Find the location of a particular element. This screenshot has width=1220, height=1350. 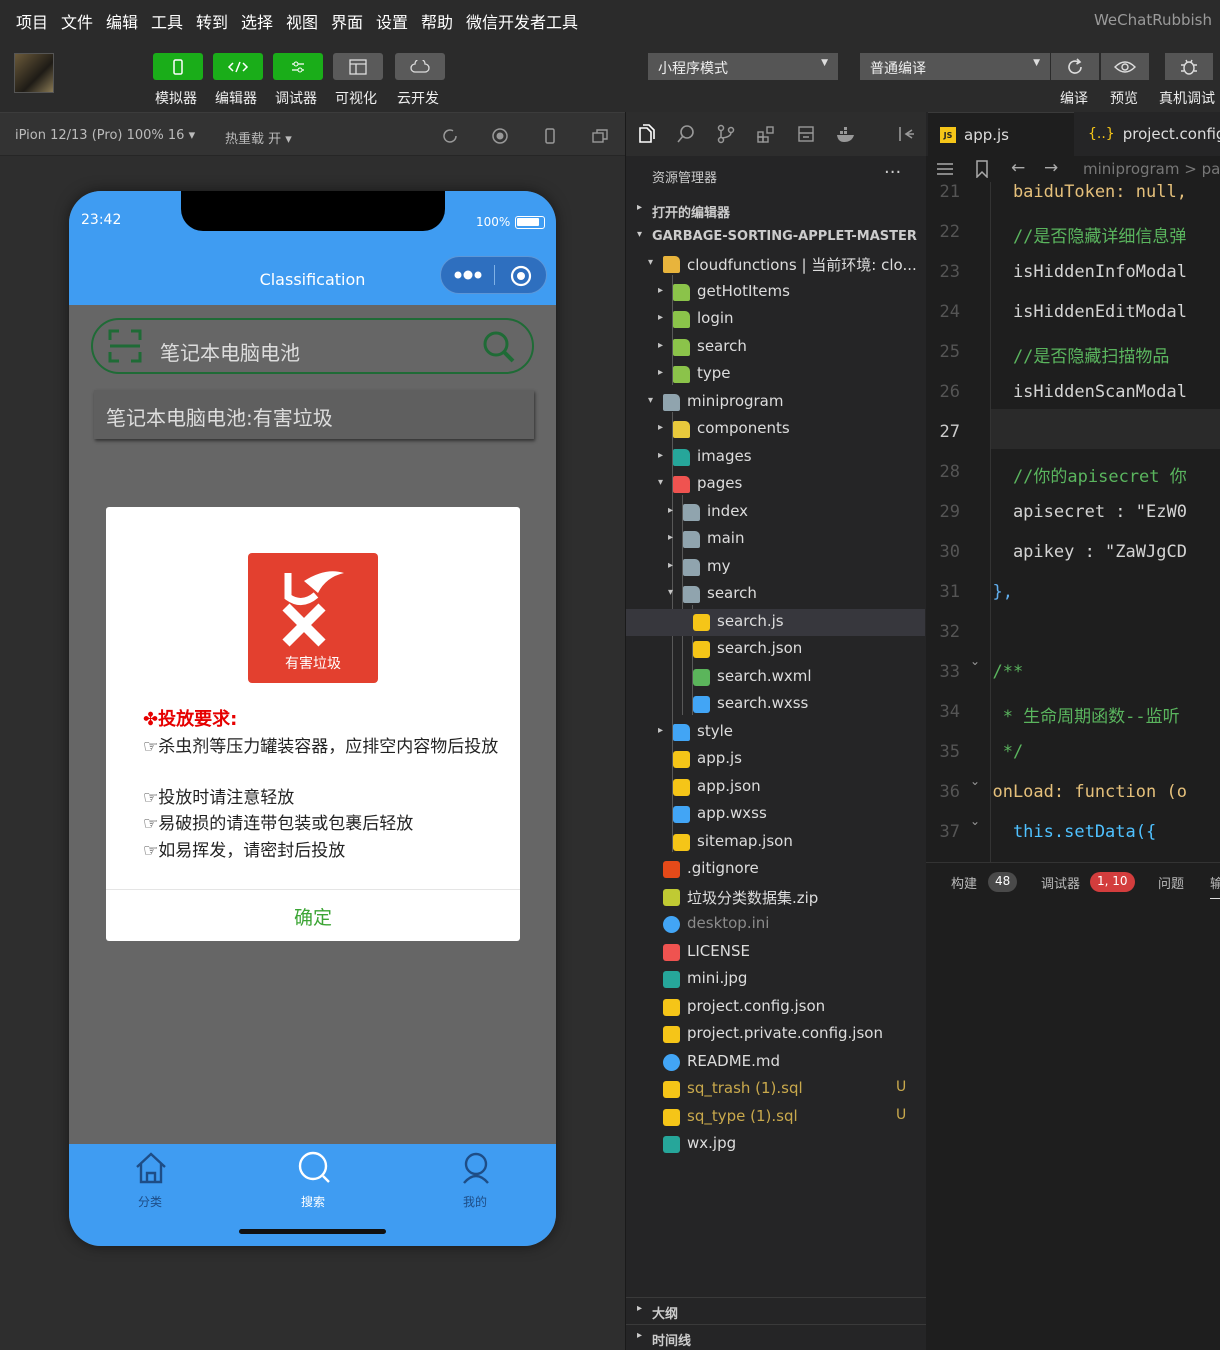

open-editors-section: ▸ 打开的编辑器 is located at coordinates (776, 210).